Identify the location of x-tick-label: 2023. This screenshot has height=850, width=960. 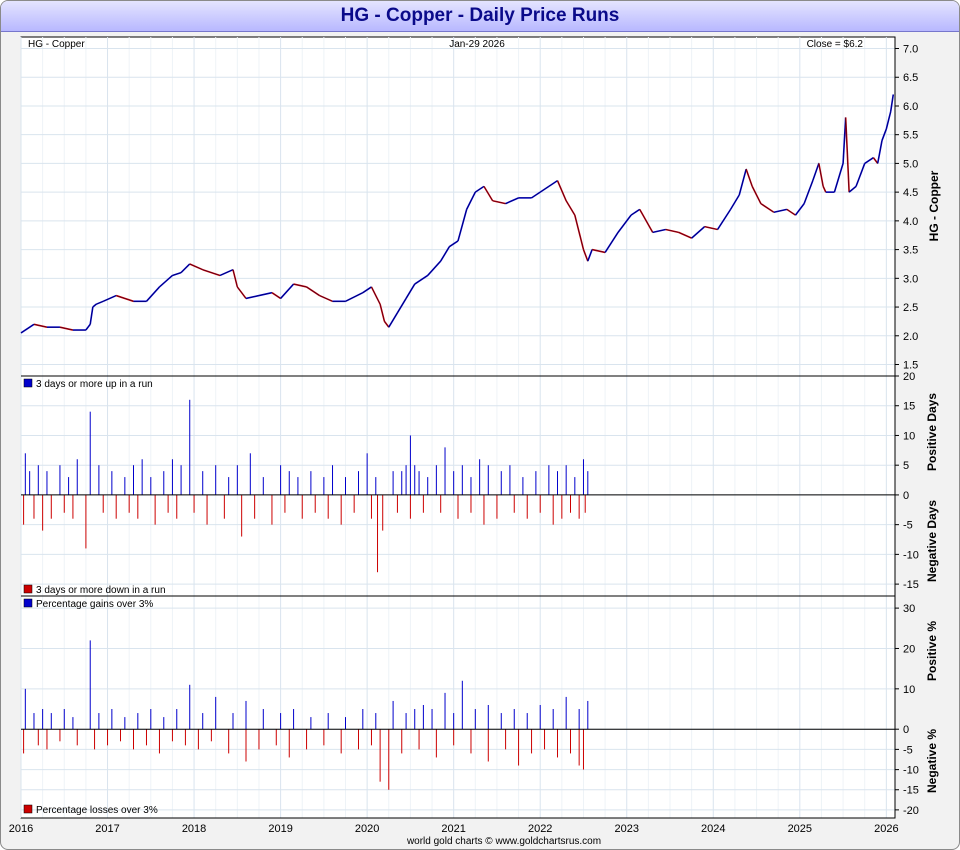
(627, 829).